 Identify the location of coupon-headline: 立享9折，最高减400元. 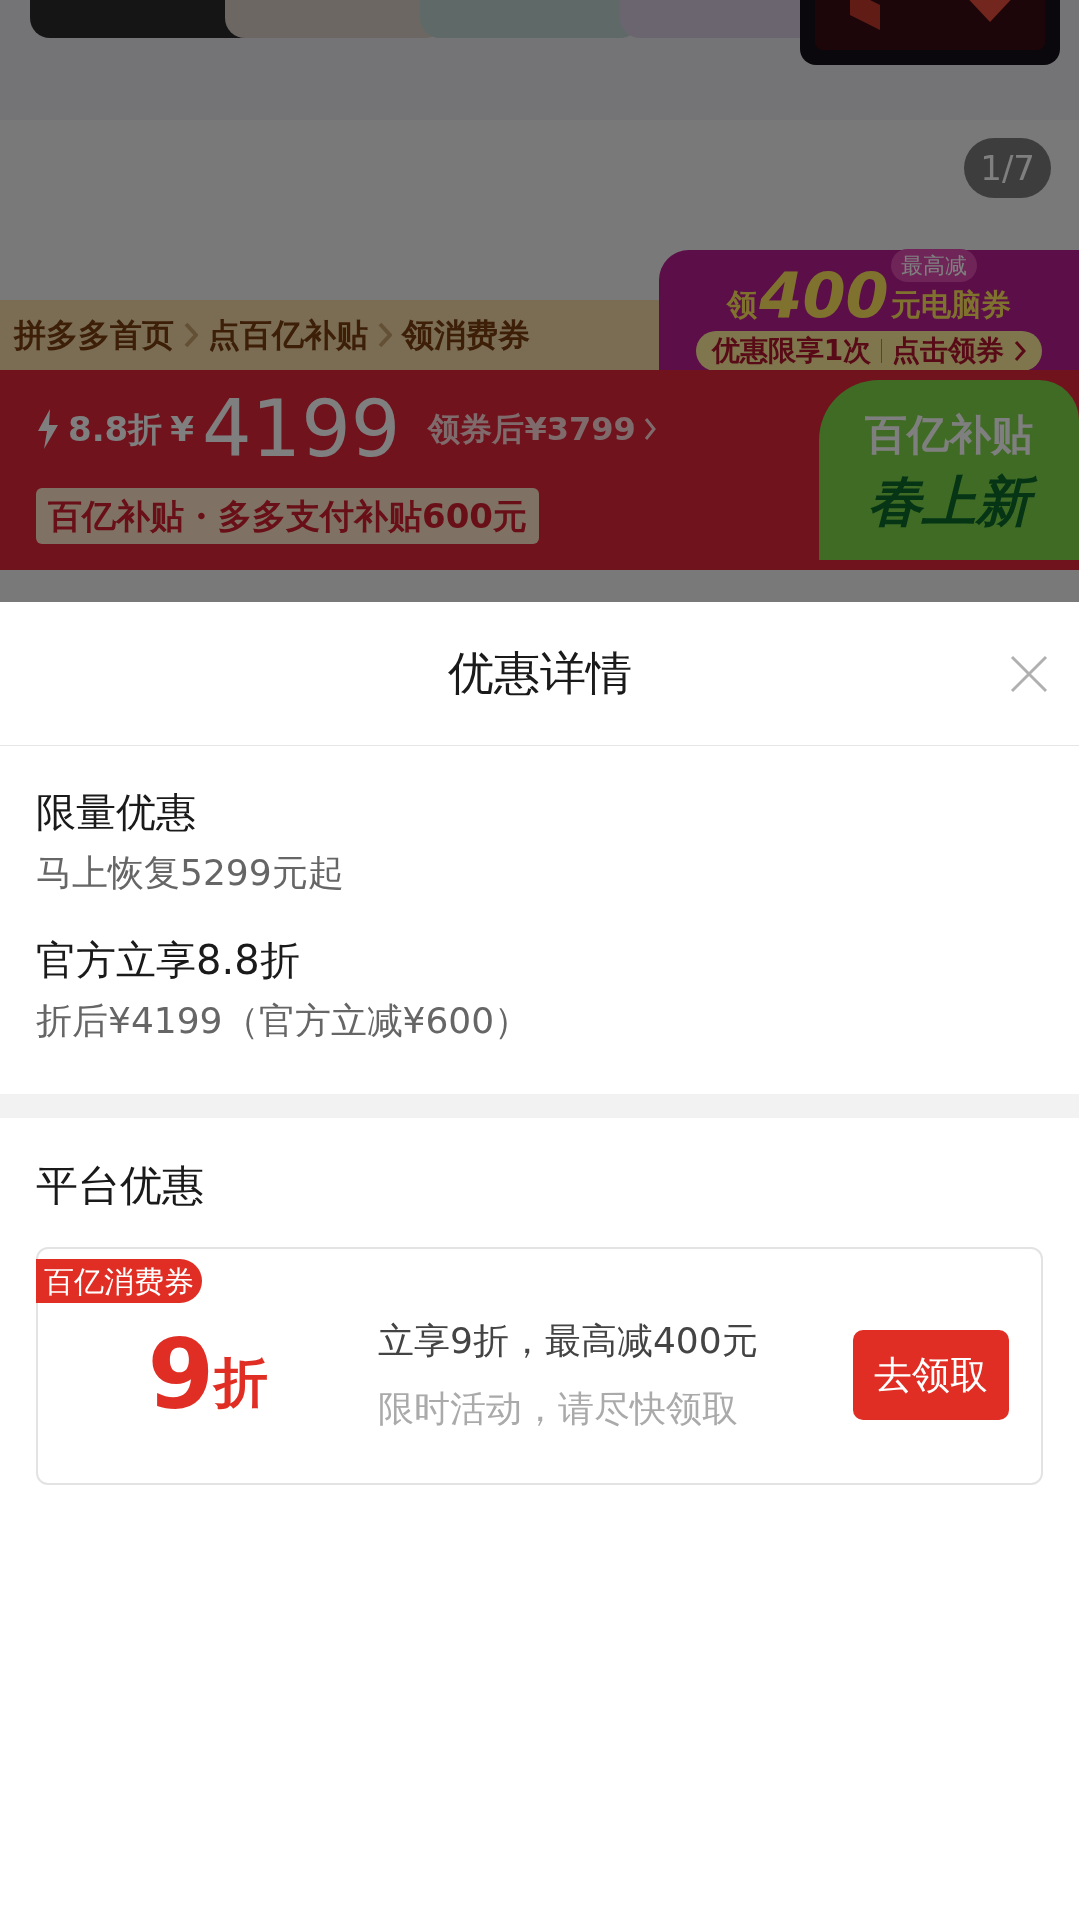
(568, 1341).